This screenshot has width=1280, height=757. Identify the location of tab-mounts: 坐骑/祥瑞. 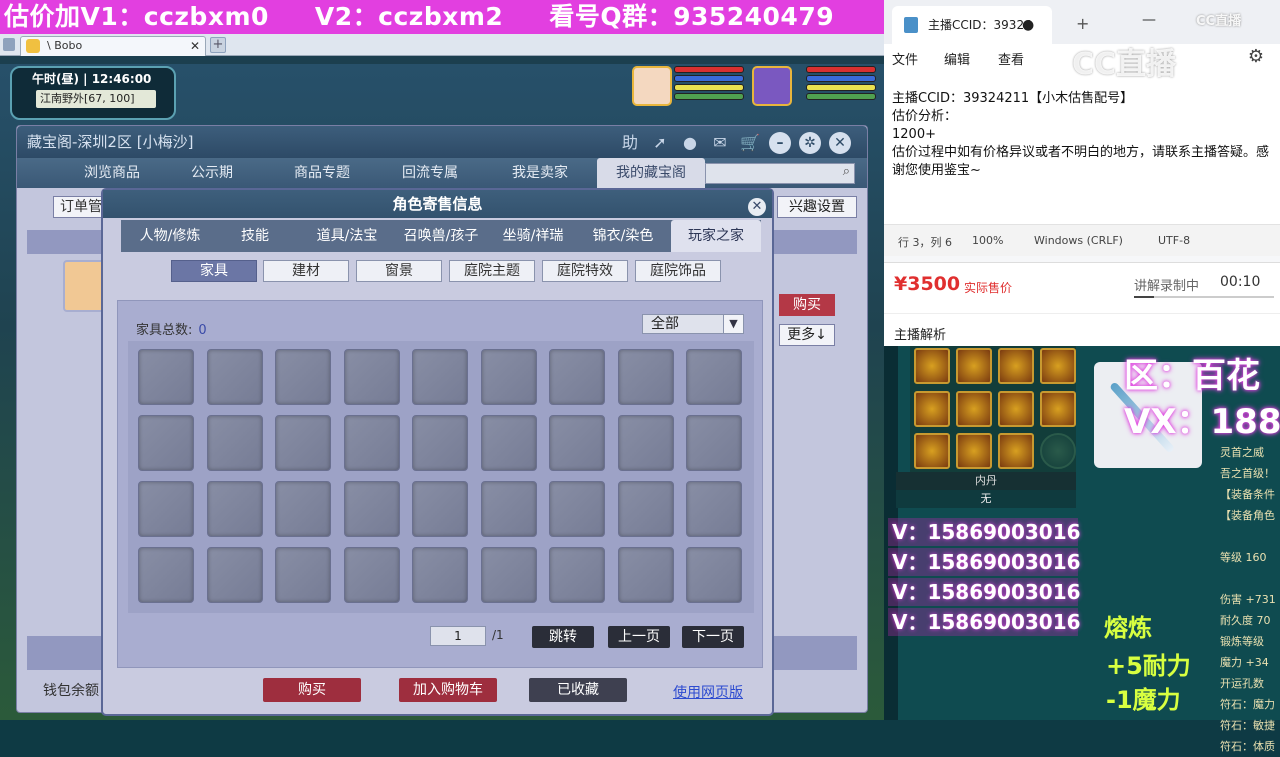
(533, 236).